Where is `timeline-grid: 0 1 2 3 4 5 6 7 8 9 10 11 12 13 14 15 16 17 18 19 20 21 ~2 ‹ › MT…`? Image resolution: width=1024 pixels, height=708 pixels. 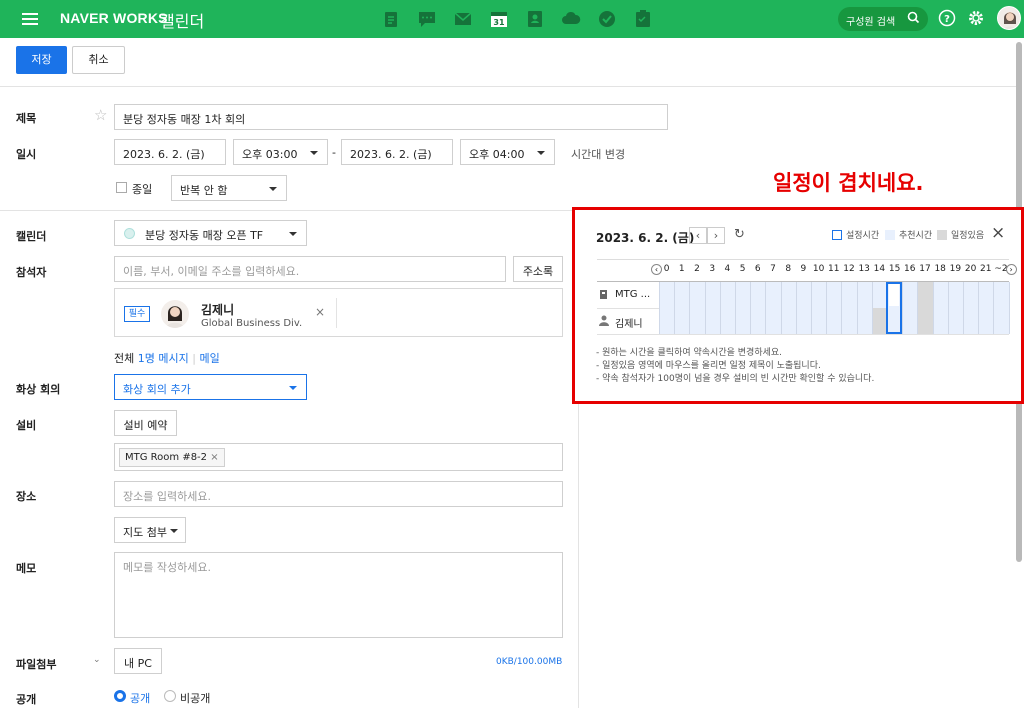
timeline-grid: 0 1 2 3 4 5 6 7 8 9 10 11 12 13 14 15 16 17 18 19 20 21 ~2 ‹ › MT… is located at coordinates (807, 297).